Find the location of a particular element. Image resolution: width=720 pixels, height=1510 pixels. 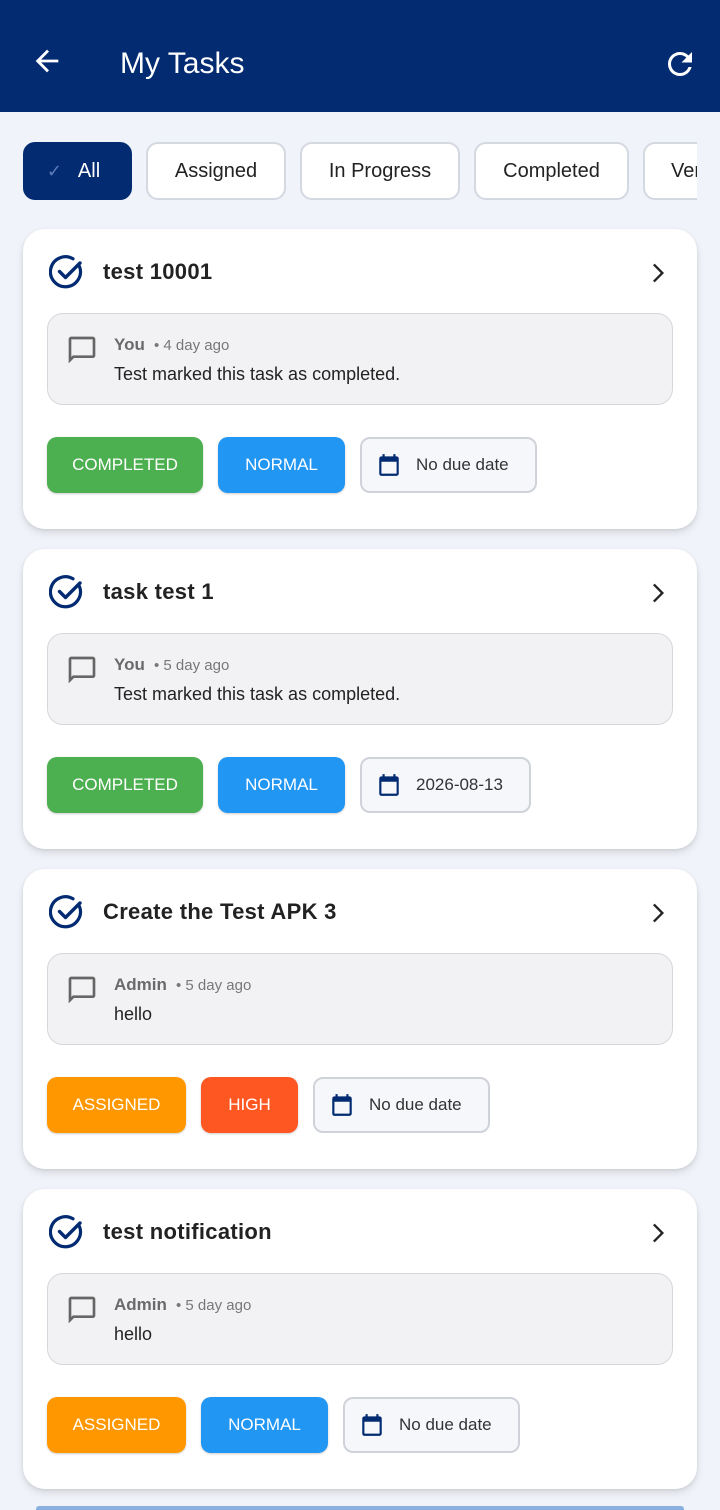

refresh-icon is located at coordinates (680, 64).